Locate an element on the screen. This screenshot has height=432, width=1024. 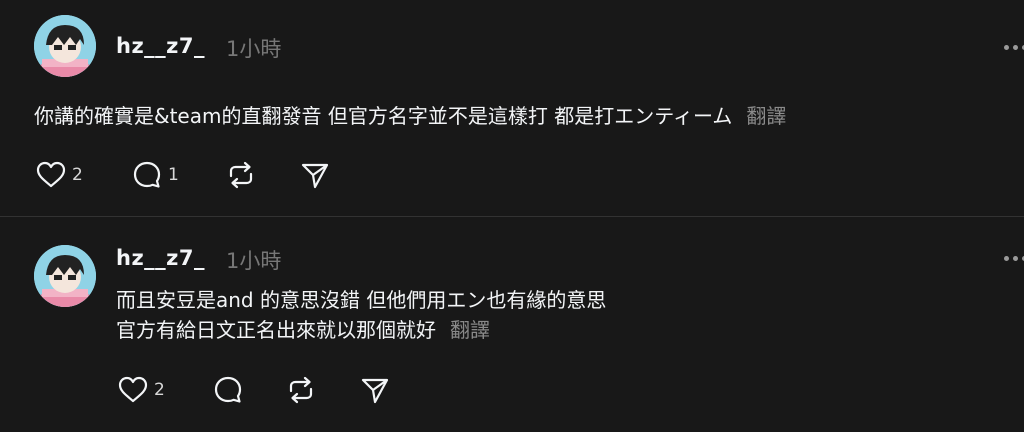
post-text-line-wrap: 官方有給日文正名出來就以那個就好 翻譯 is located at coordinates (361, 330).